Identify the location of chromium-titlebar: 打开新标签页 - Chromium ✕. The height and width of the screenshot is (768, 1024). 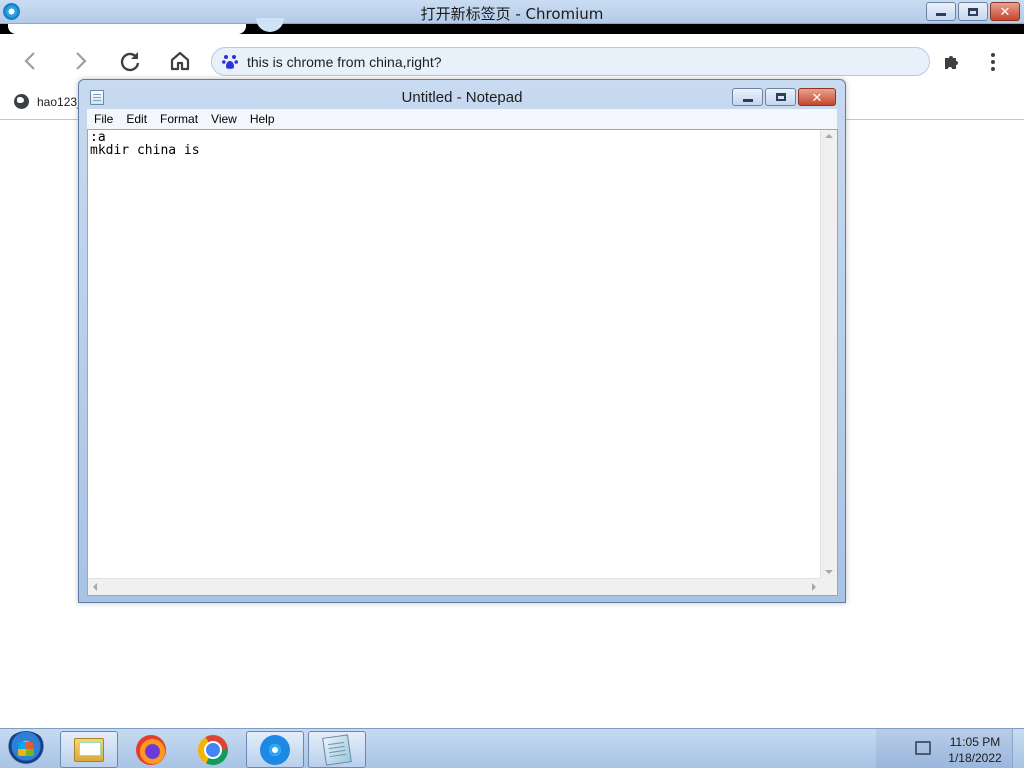
(512, 12).